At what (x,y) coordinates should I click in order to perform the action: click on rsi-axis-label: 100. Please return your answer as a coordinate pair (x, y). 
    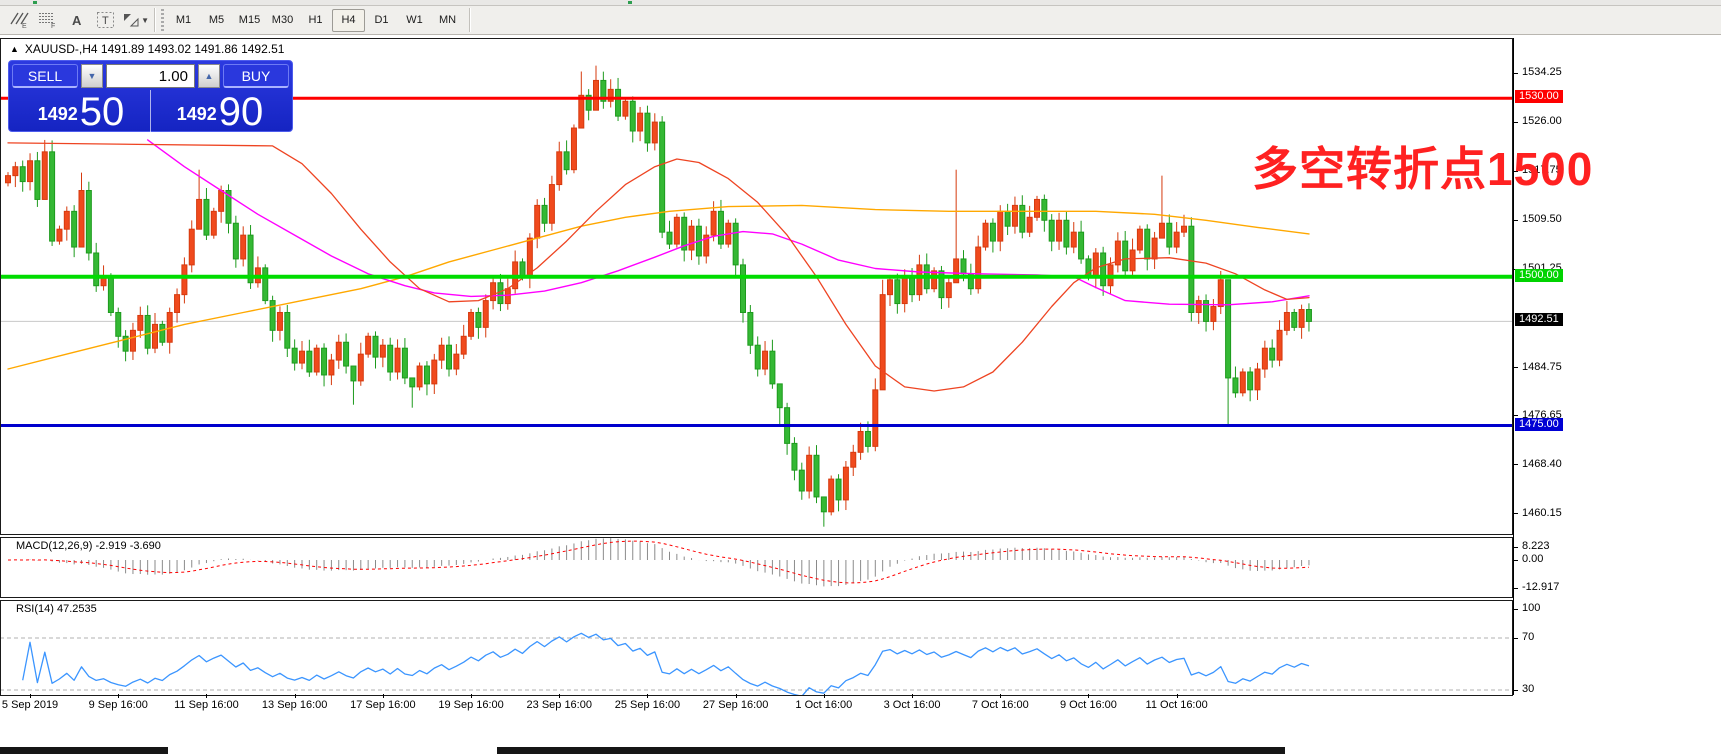
    Looking at the image, I should click on (1531, 608).